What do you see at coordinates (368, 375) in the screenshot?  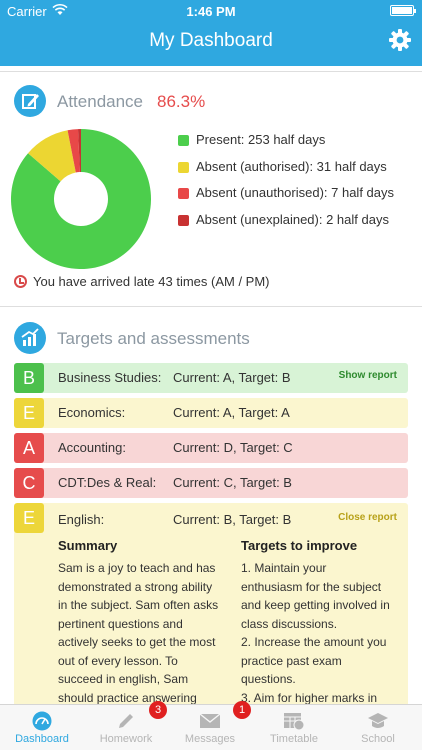 I see `show-report-button: Show report` at bounding box center [368, 375].